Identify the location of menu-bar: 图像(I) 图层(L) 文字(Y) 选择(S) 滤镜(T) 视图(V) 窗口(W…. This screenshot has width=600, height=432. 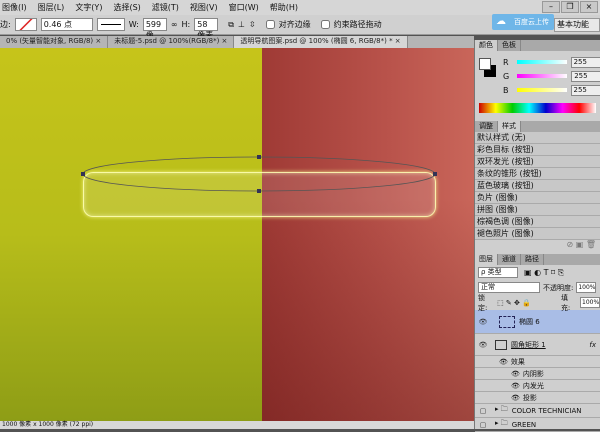
(300, 7).